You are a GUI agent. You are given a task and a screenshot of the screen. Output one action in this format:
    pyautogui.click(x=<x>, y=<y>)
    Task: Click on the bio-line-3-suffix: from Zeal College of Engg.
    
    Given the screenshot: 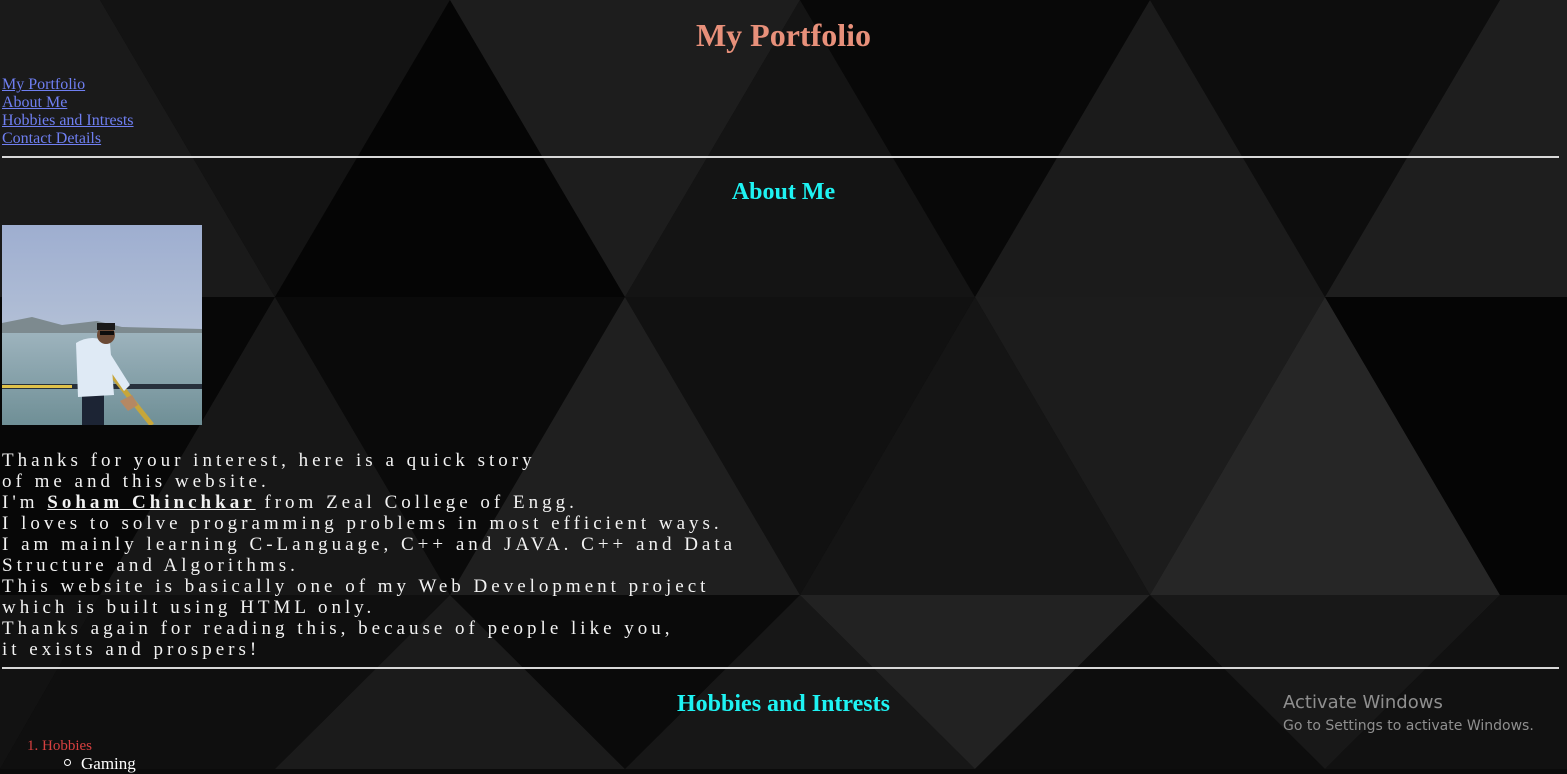 What is the action you would take?
    pyautogui.click(x=416, y=502)
    